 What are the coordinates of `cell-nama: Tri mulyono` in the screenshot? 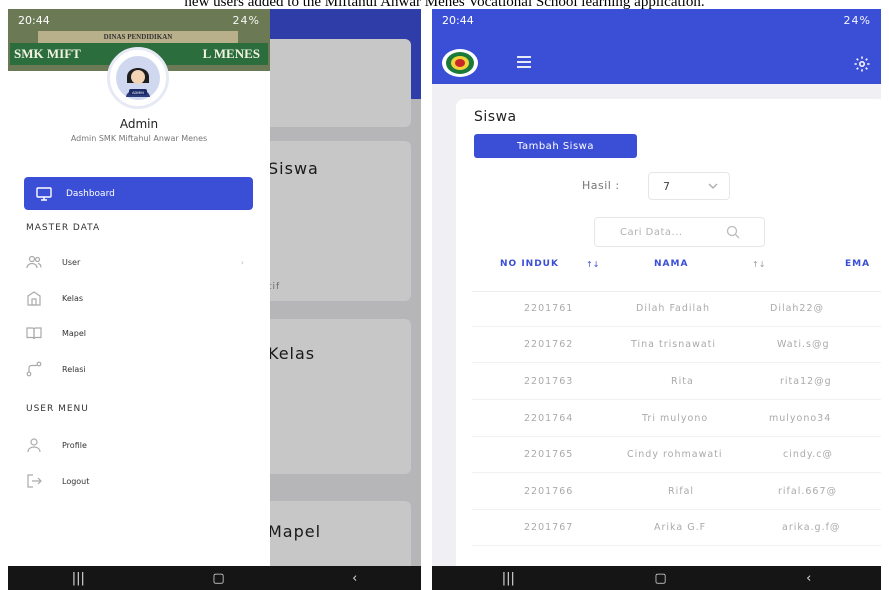 It's located at (675, 418).